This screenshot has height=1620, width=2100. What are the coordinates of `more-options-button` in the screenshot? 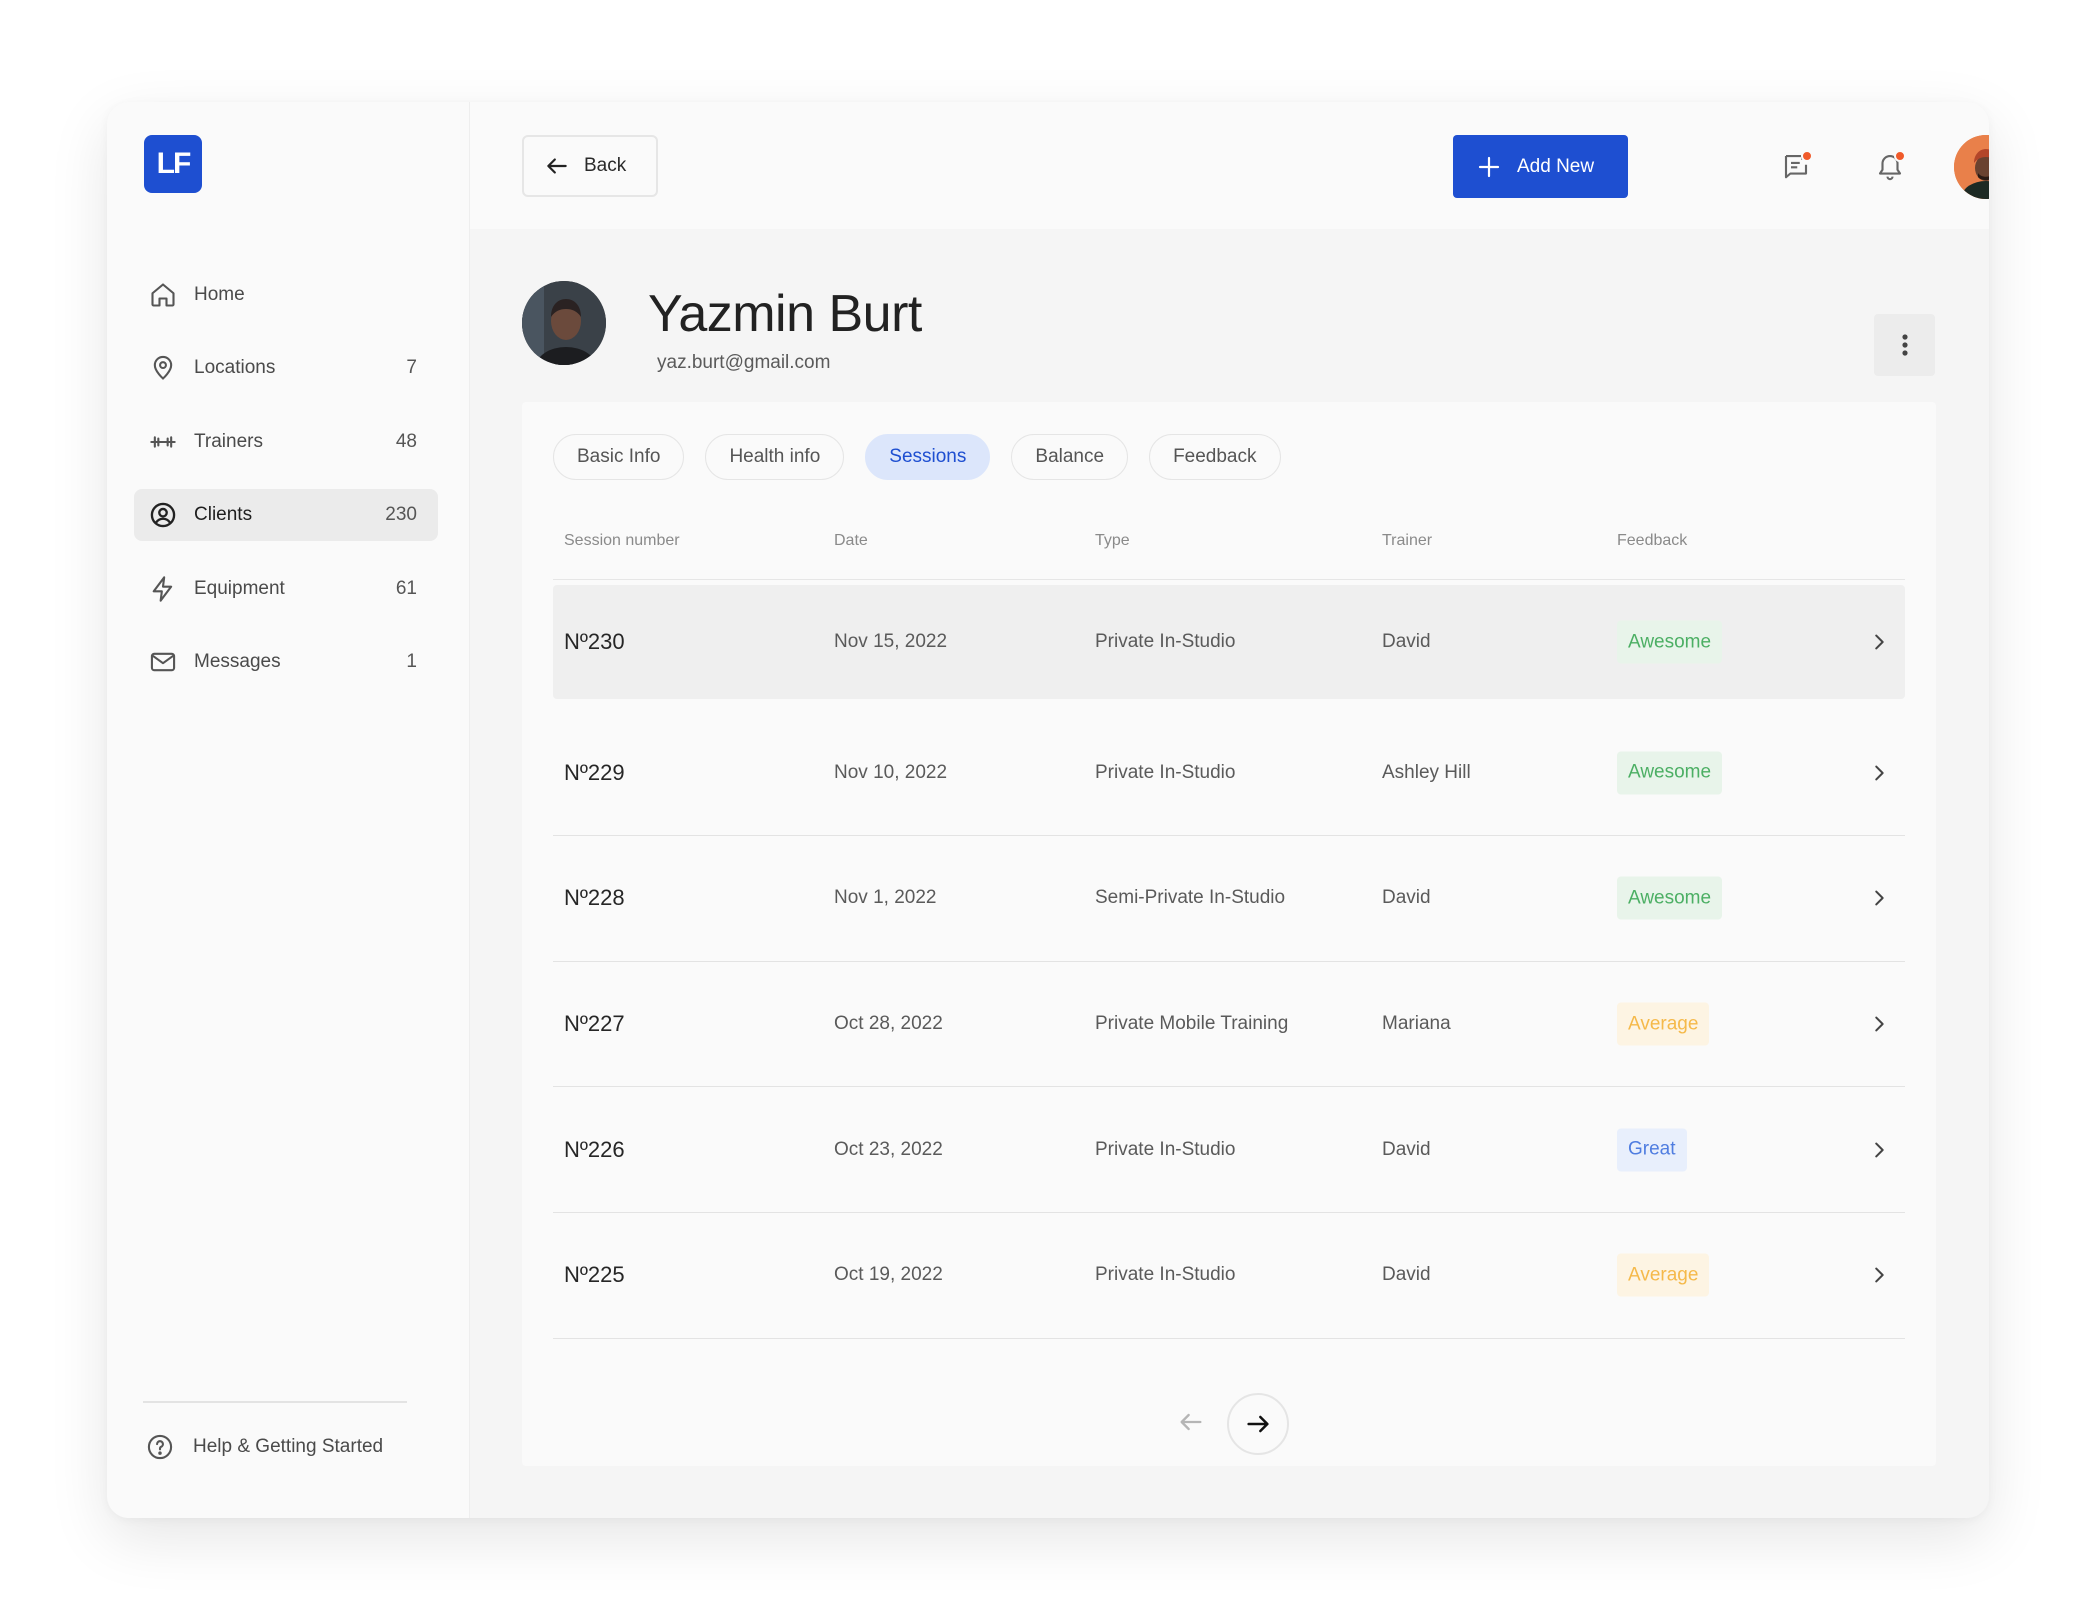 It's located at (1904, 345).